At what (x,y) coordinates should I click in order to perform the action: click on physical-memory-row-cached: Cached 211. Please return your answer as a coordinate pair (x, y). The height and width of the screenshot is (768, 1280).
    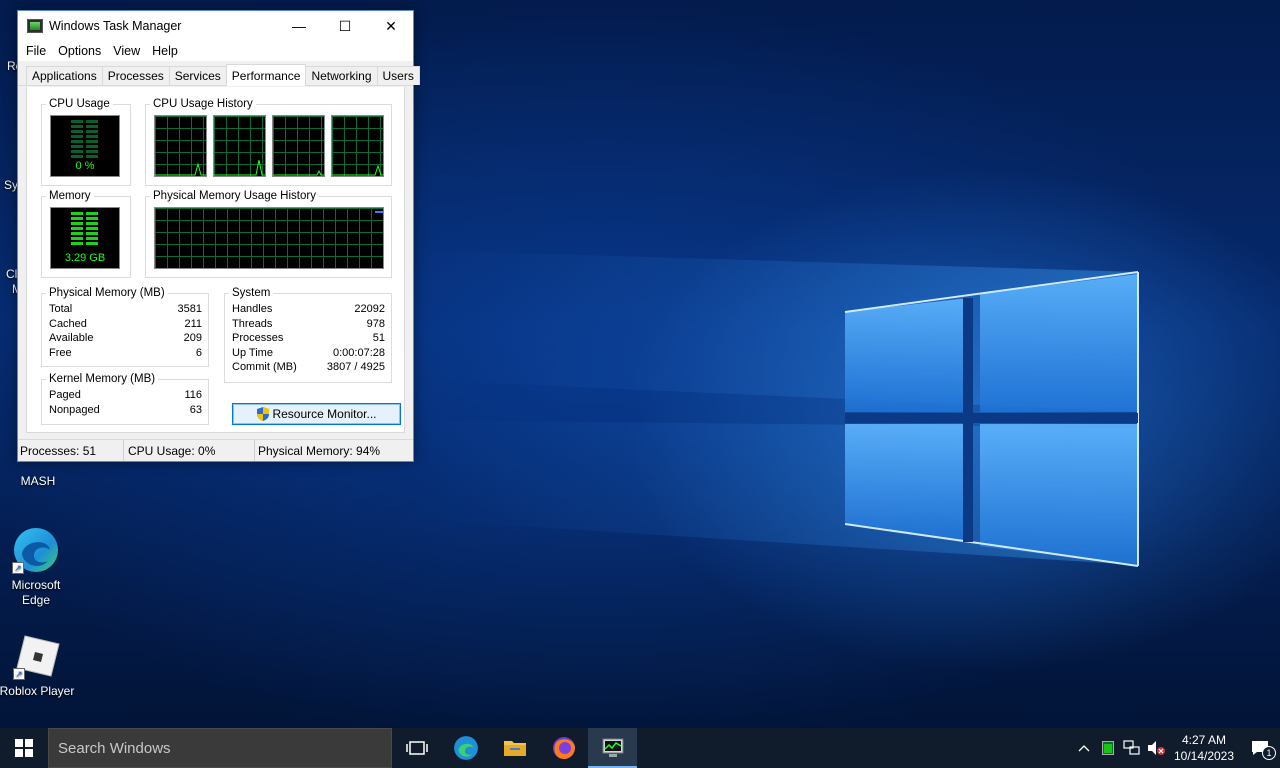
    Looking at the image, I should click on (125, 324).